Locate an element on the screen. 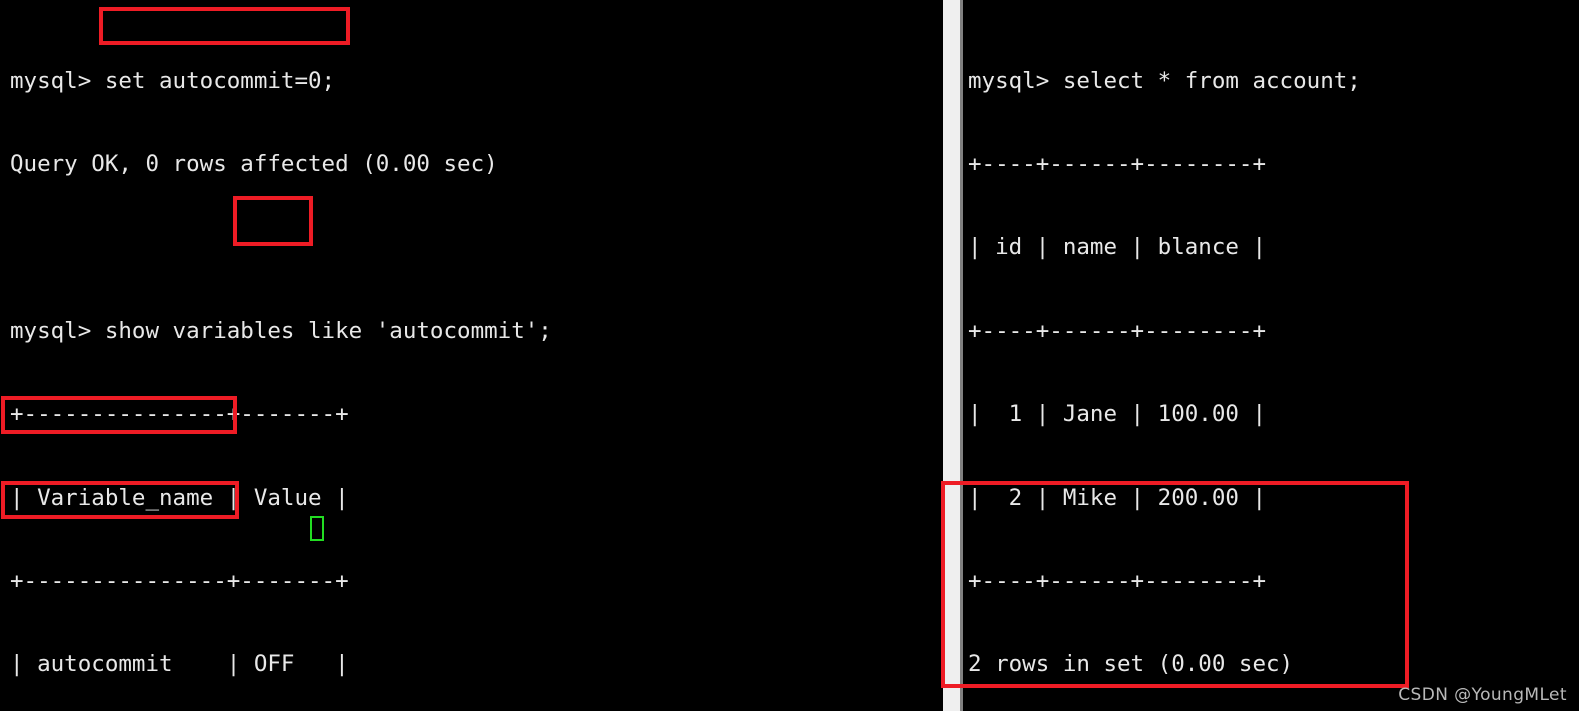 The height and width of the screenshot is (711, 1579). terminal-line: | 1 | Jane | 100.00 | is located at coordinates (1117, 414).